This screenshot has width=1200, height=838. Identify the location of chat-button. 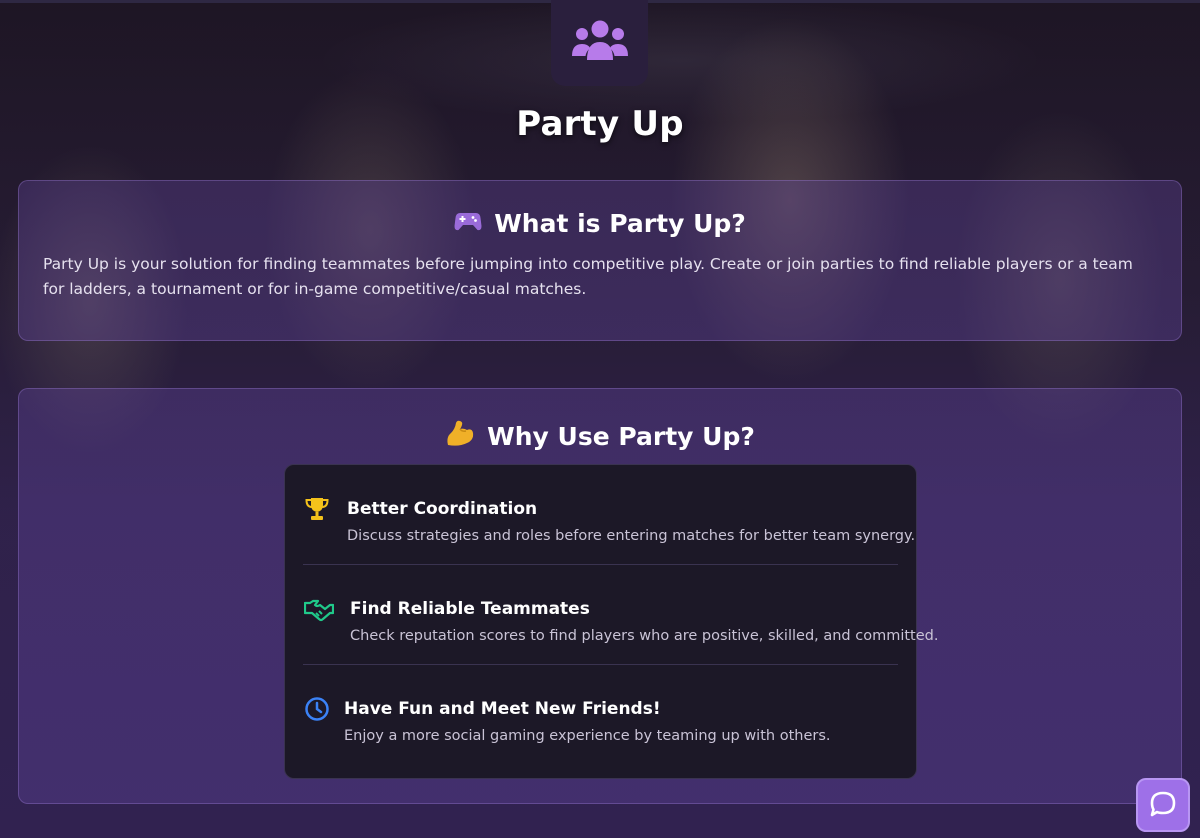
(1163, 805).